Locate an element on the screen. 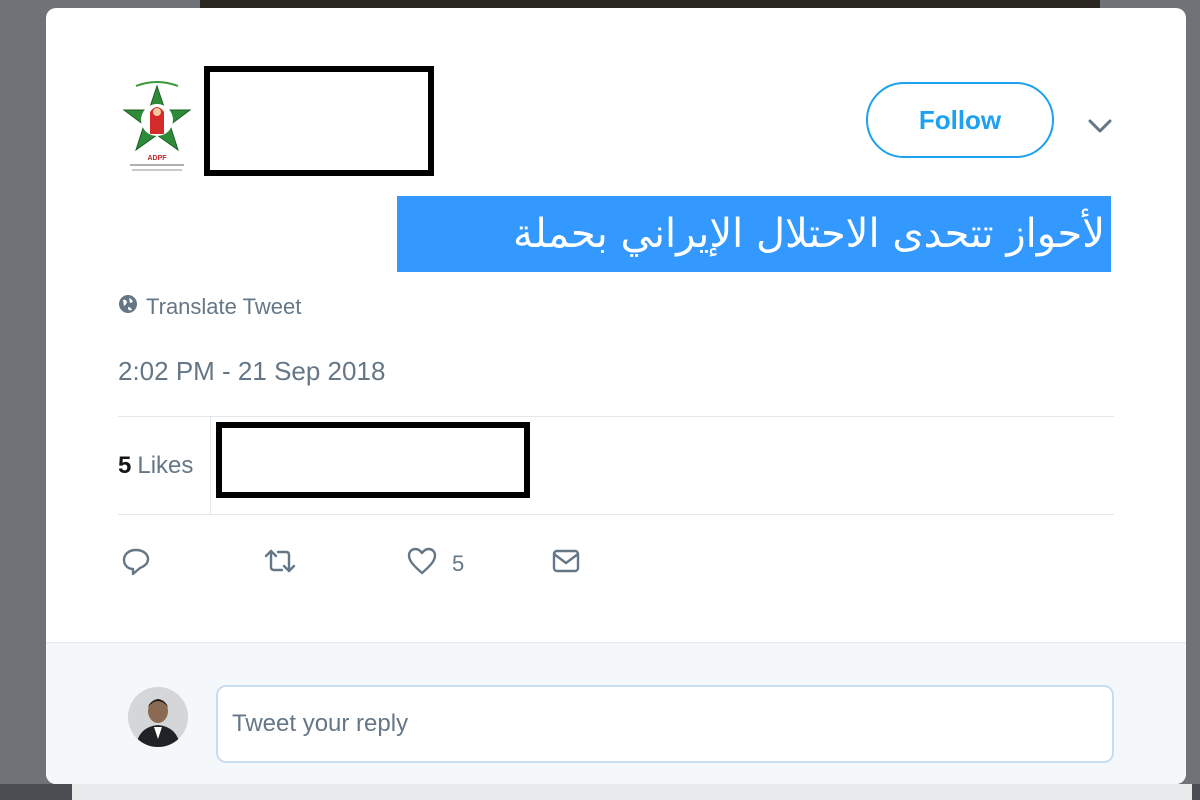 Image resolution: width=1200 pixels, height=800 pixels. account-avatar: ADPF is located at coordinates (157, 124).